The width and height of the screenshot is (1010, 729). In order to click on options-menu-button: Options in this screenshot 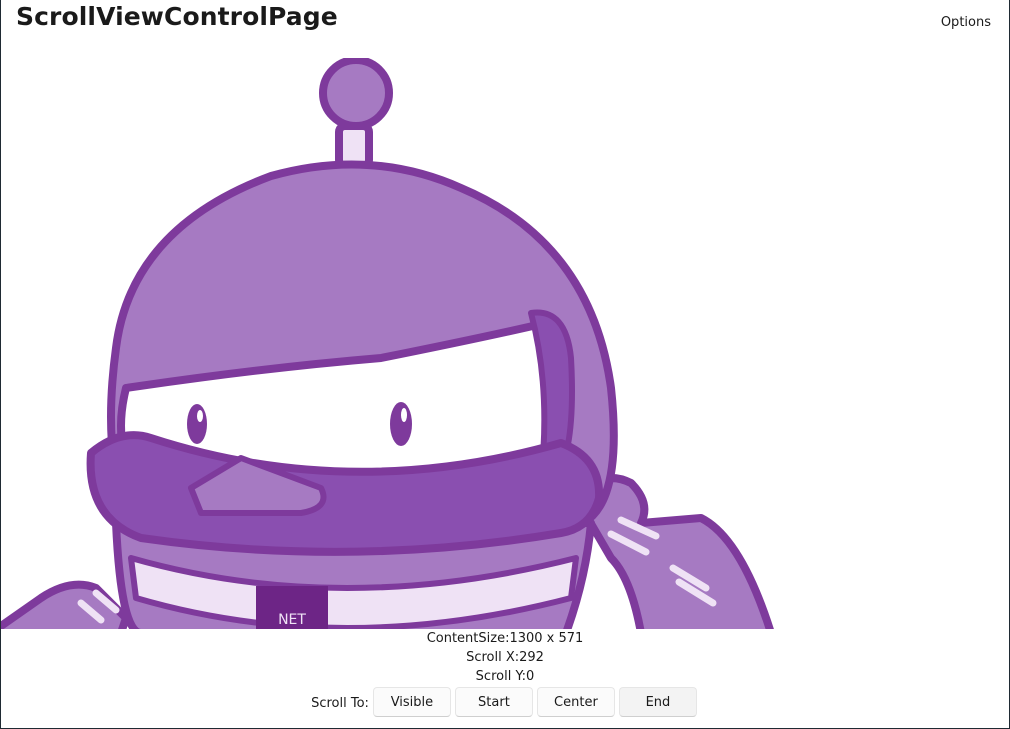, I will do `click(966, 22)`.